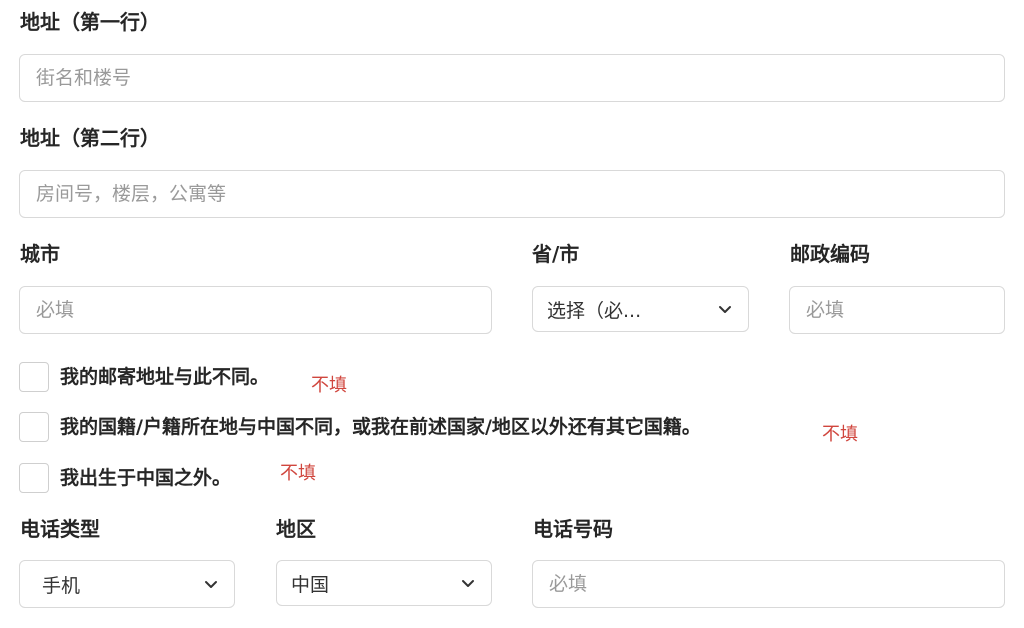  Describe the element at coordinates (298, 473) in the screenshot. I see `checkbox-3-note: 不填` at that location.